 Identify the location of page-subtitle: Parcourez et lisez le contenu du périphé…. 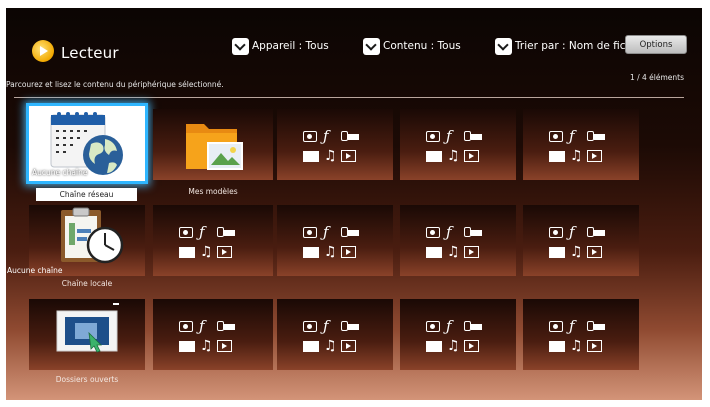
(115, 84).